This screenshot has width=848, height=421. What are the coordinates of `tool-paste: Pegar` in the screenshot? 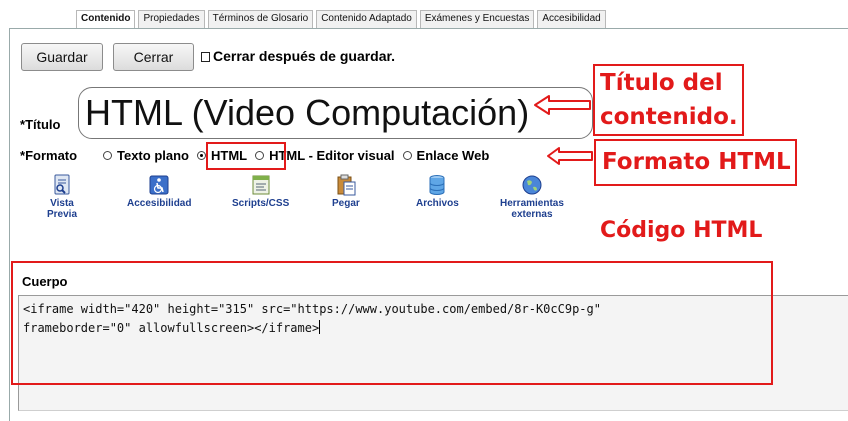 It's located at (346, 191).